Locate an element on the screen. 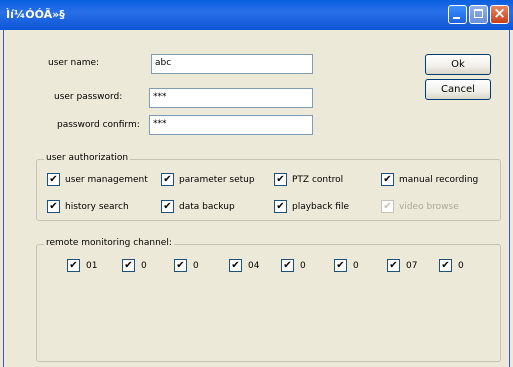 Image resolution: width=513 pixels, height=367 pixels. data-backup-label: data backup is located at coordinates (207, 207).